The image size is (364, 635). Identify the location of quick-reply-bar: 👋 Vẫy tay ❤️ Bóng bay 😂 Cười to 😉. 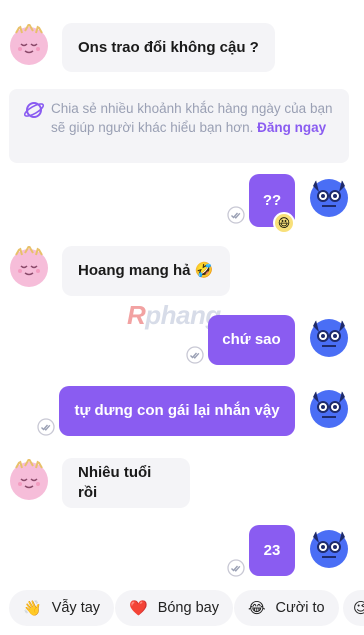
(182, 610).